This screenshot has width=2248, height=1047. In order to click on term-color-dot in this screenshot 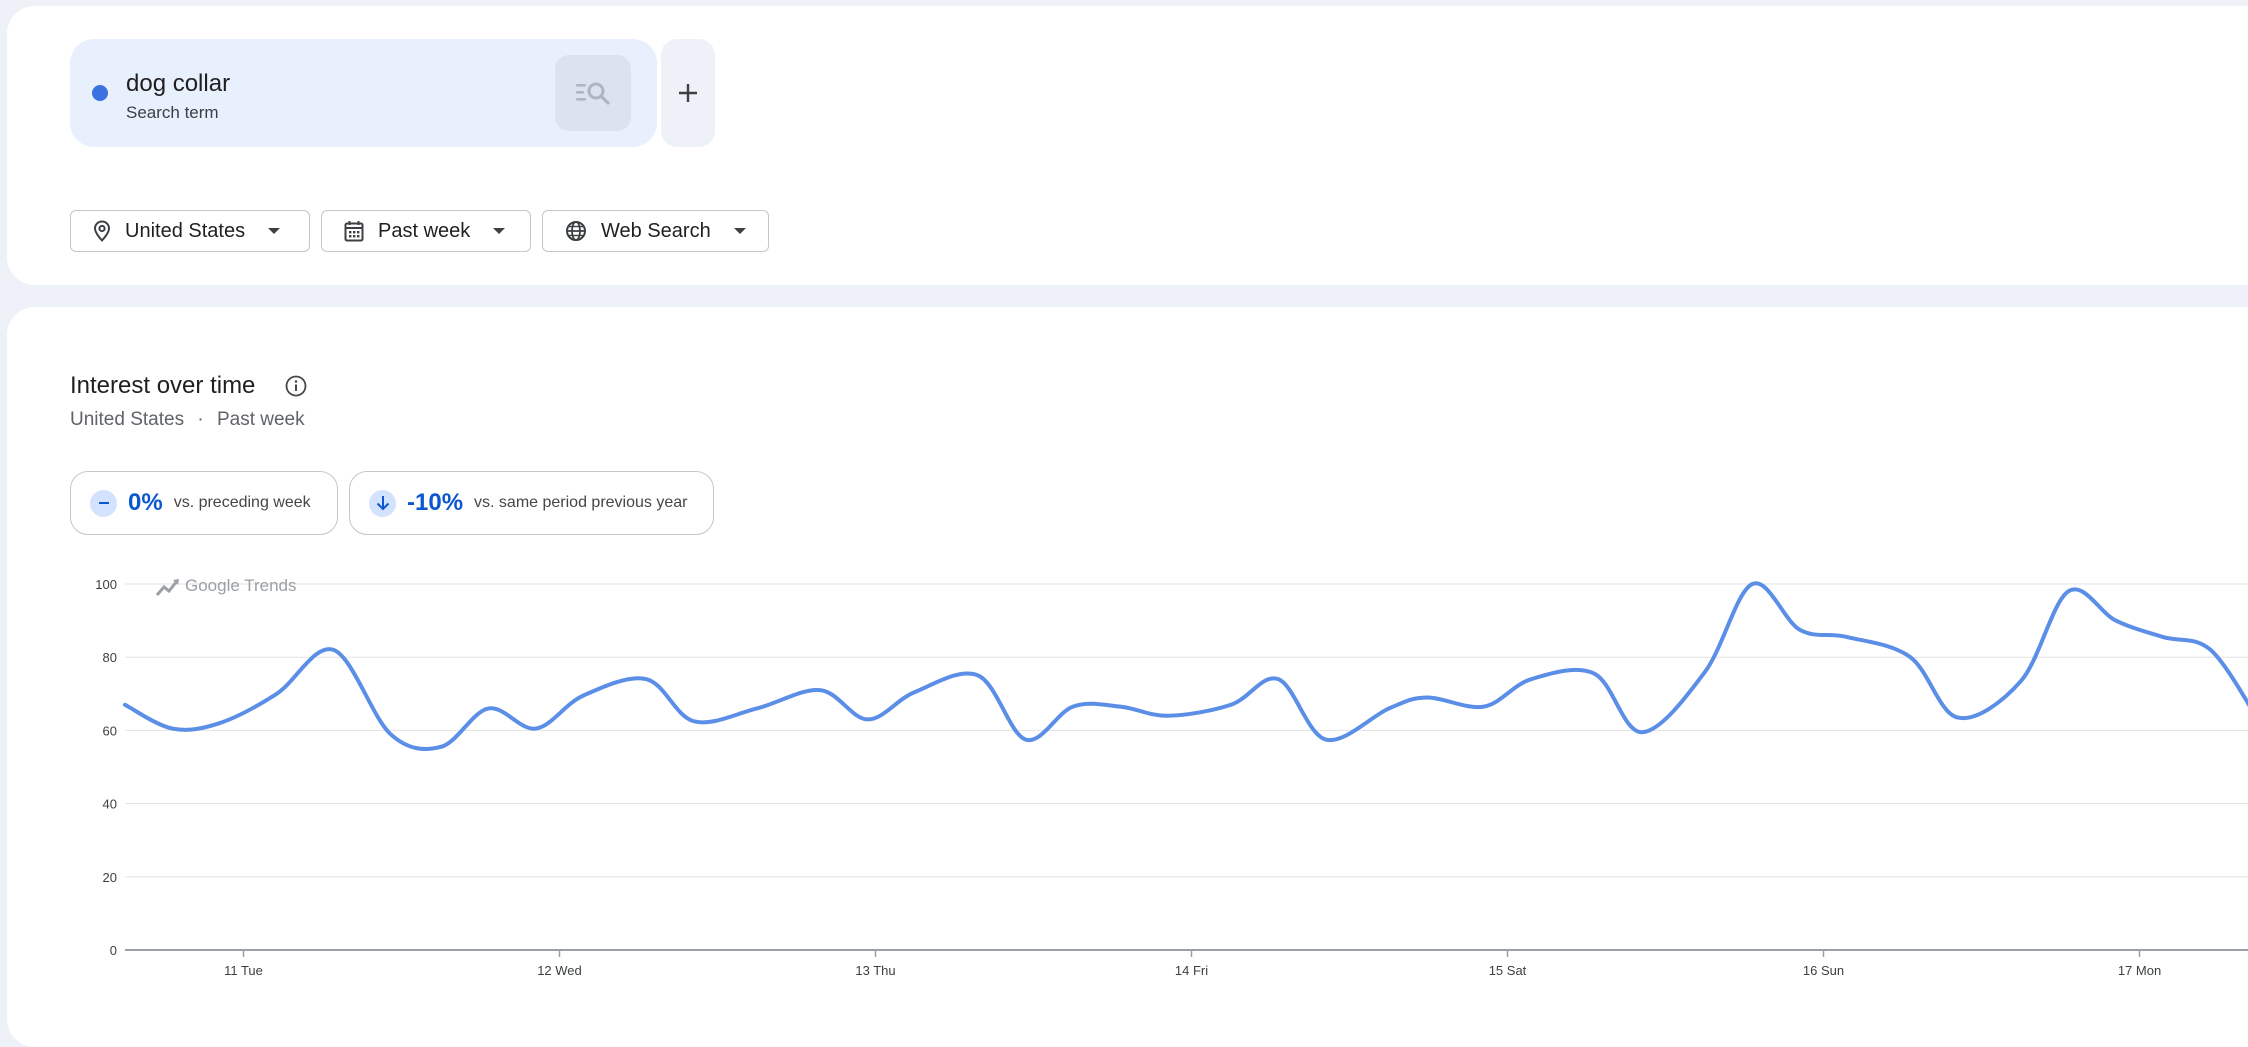, I will do `click(100, 93)`.